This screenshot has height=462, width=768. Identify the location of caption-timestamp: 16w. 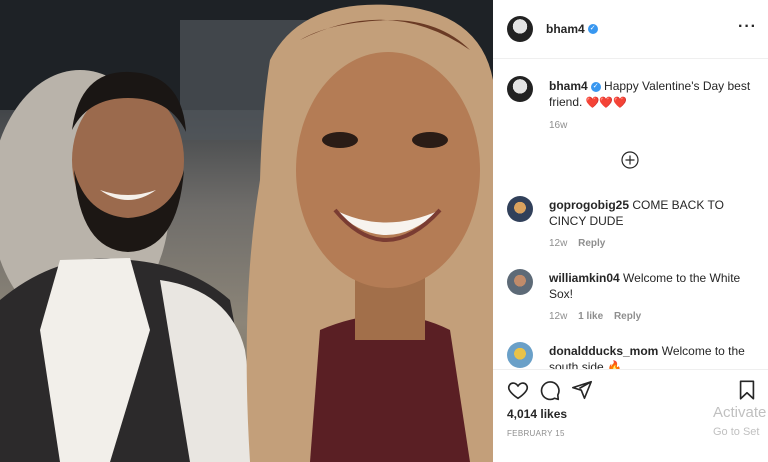
(558, 125).